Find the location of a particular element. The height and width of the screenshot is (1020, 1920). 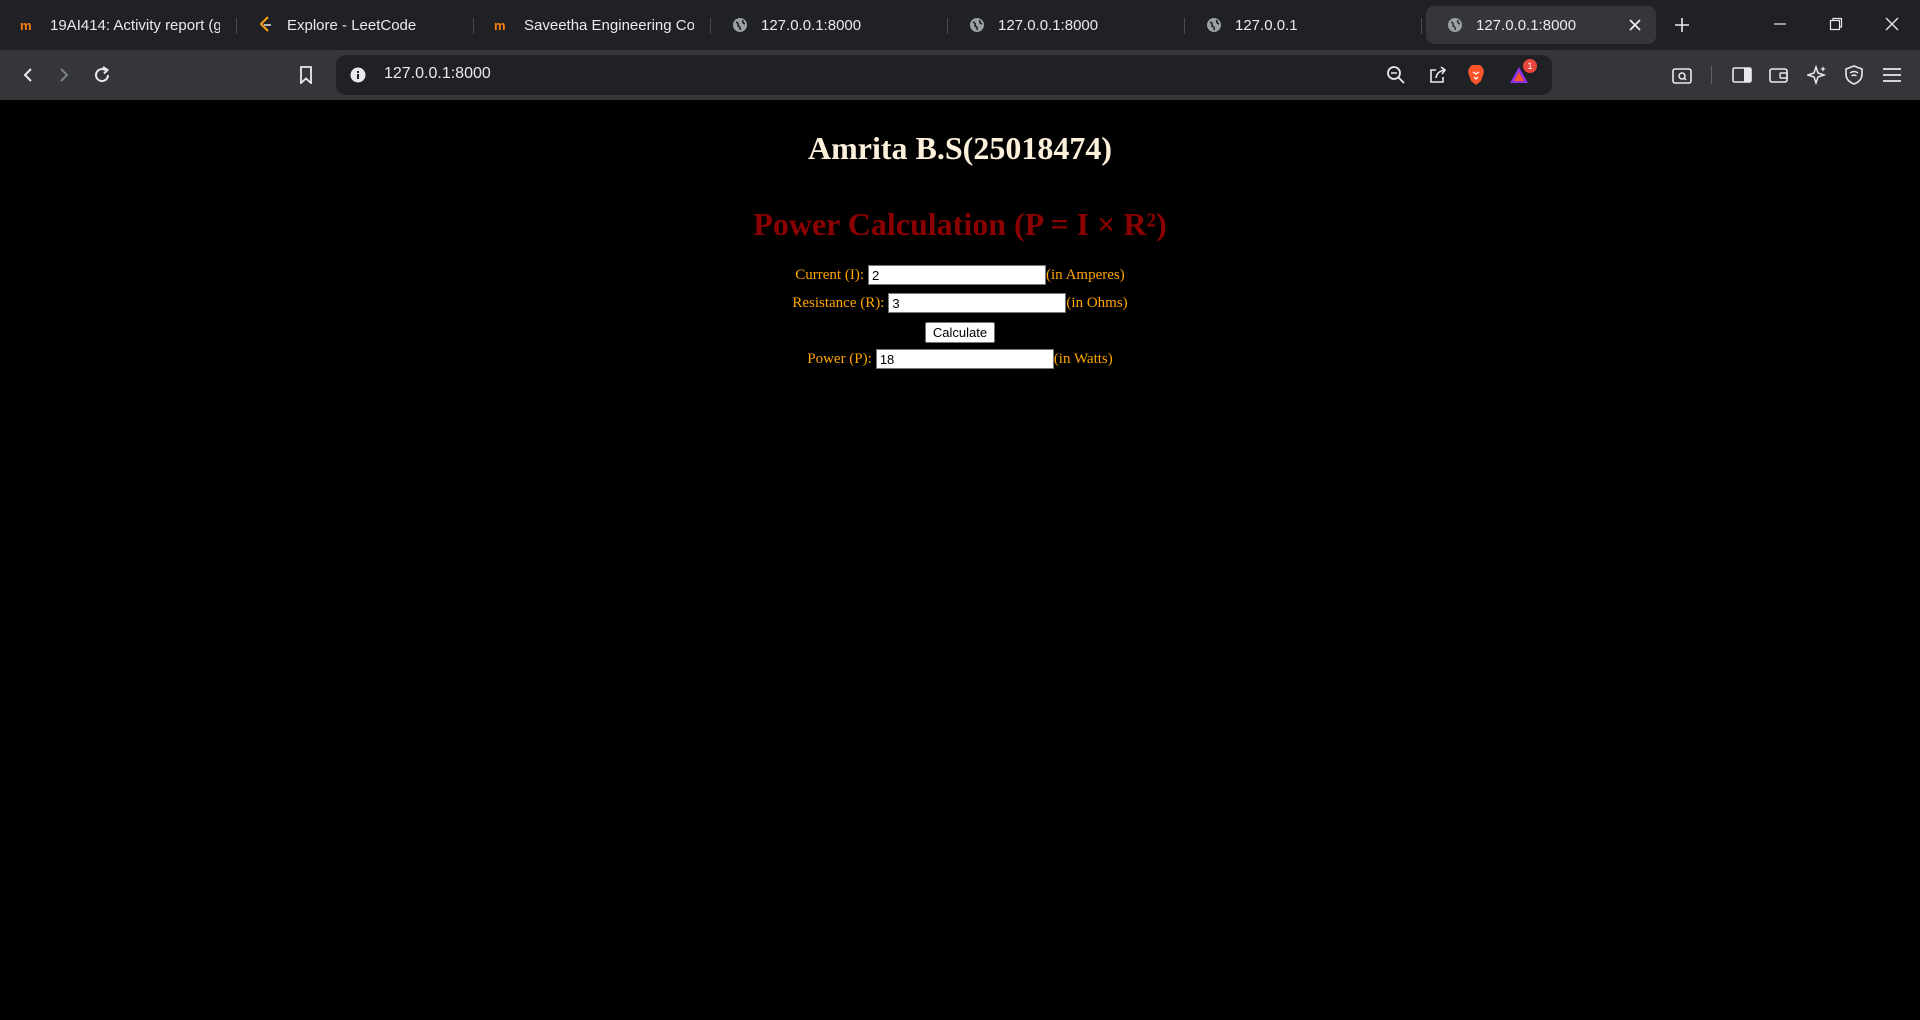

plus-icon is located at coordinates (1682, 25).